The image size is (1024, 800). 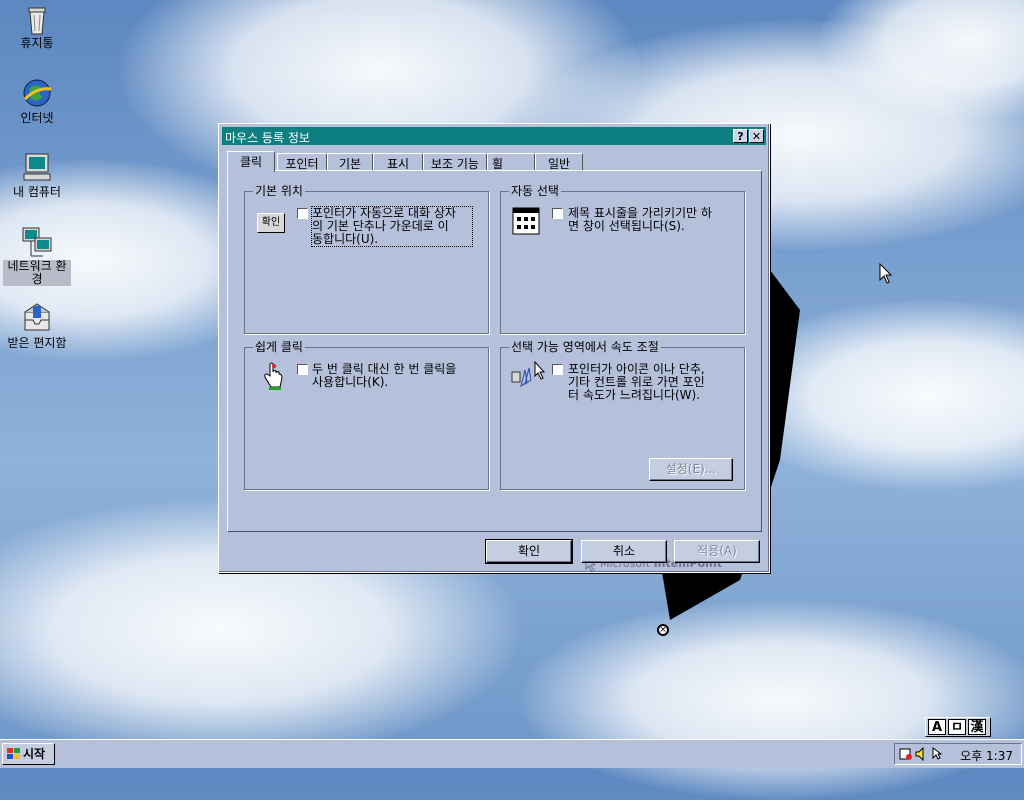 I want to click on label-line: 동합니다(U)., so click(x=345, y=239).